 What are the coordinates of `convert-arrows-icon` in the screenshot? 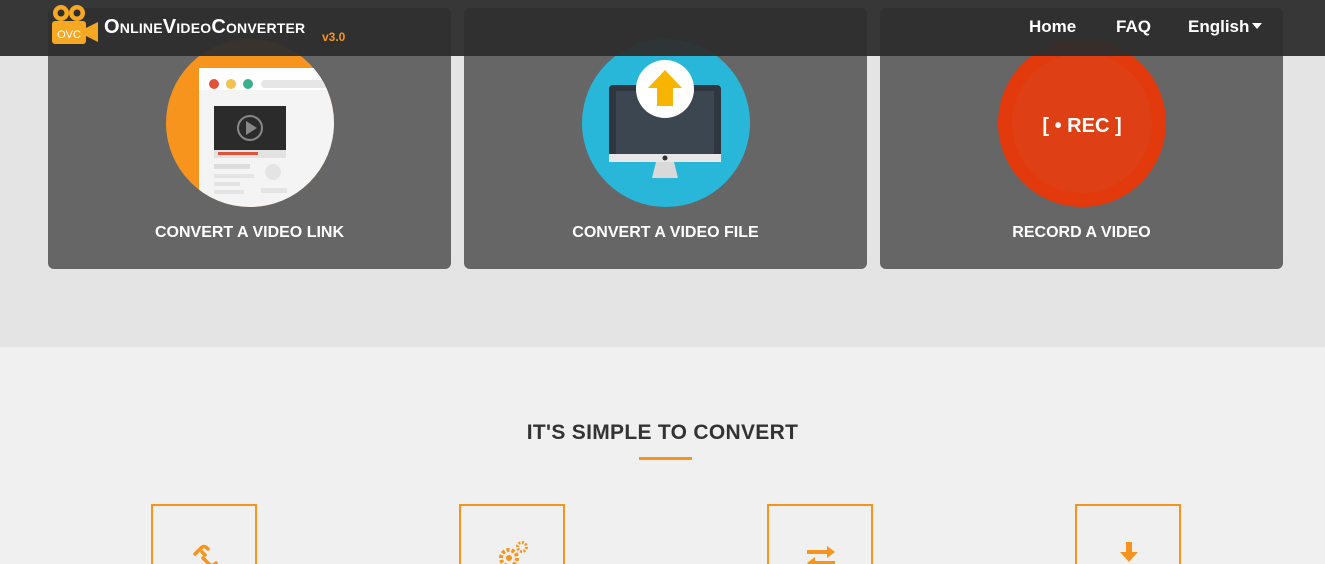 It's located at (821, 555).